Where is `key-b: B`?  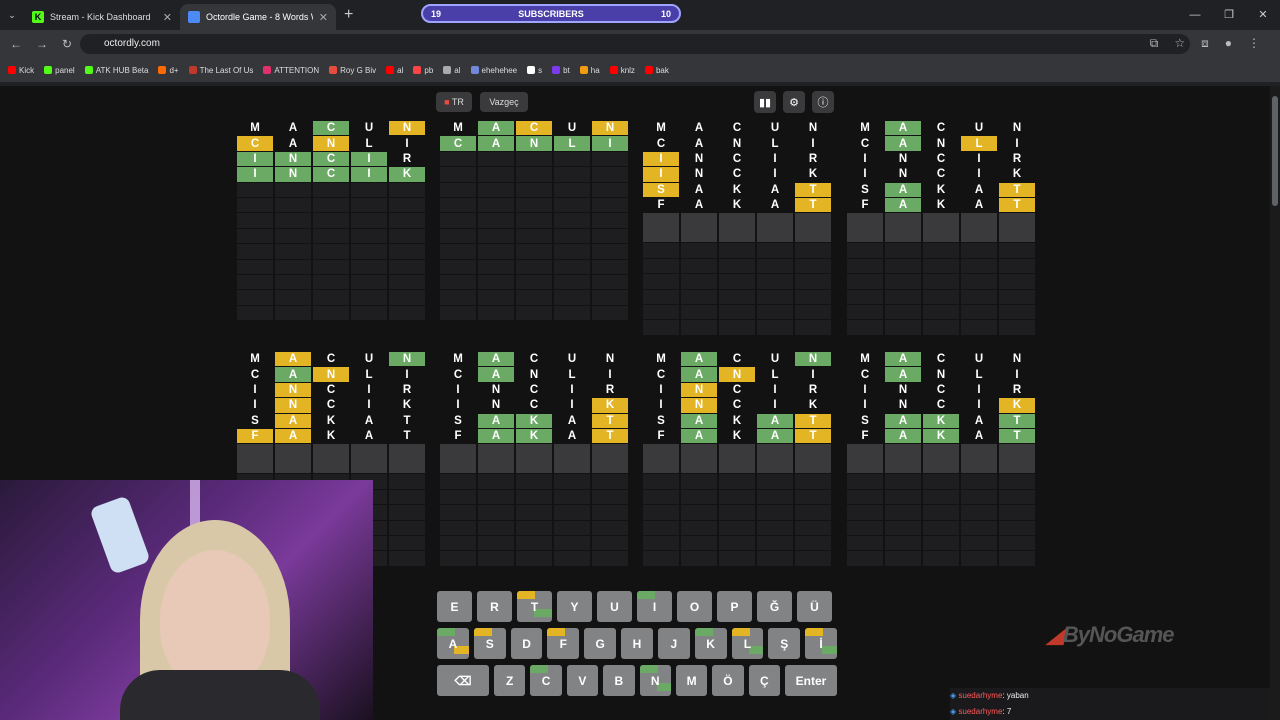 key-b: B is located at coordinates (619, 680).